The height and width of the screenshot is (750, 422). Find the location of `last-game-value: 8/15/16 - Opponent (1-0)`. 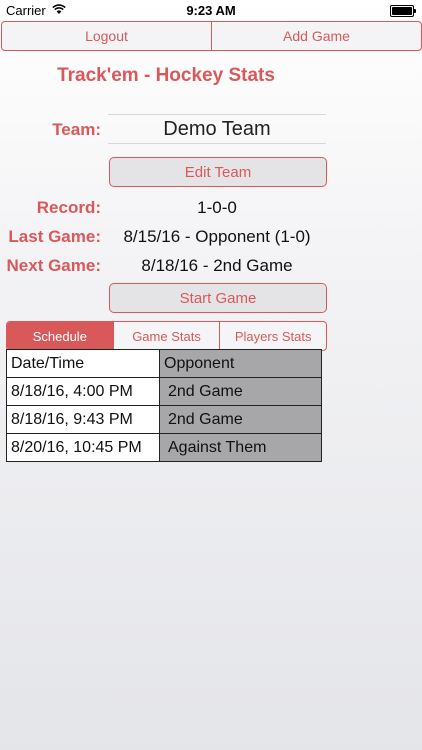

last-game-value: 8/15/16 - Opponent (1-0) is located at coordinates (217, 236).